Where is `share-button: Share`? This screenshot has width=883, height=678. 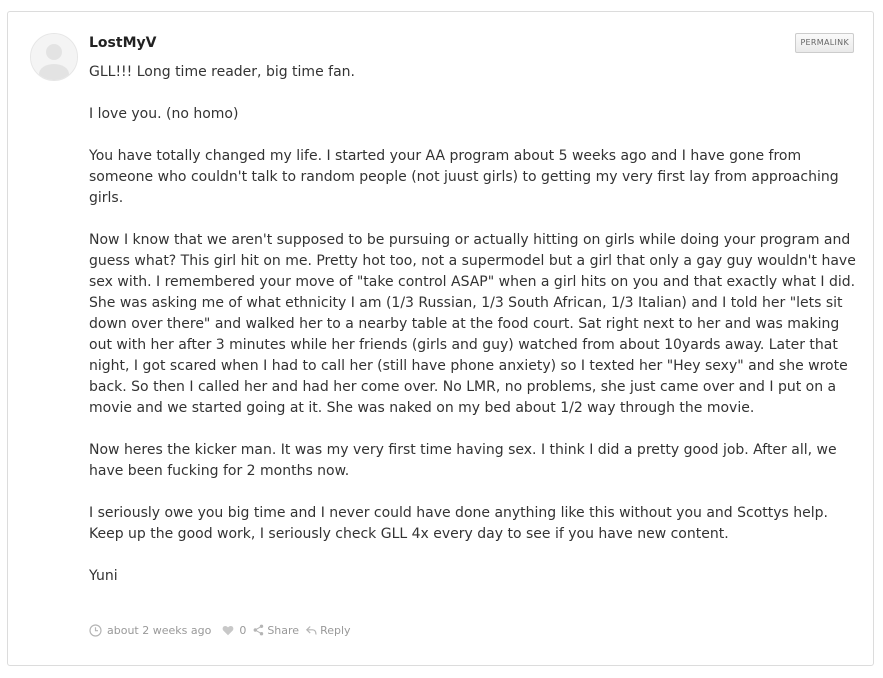 share-button: Share is located at coordinates (276, 630).